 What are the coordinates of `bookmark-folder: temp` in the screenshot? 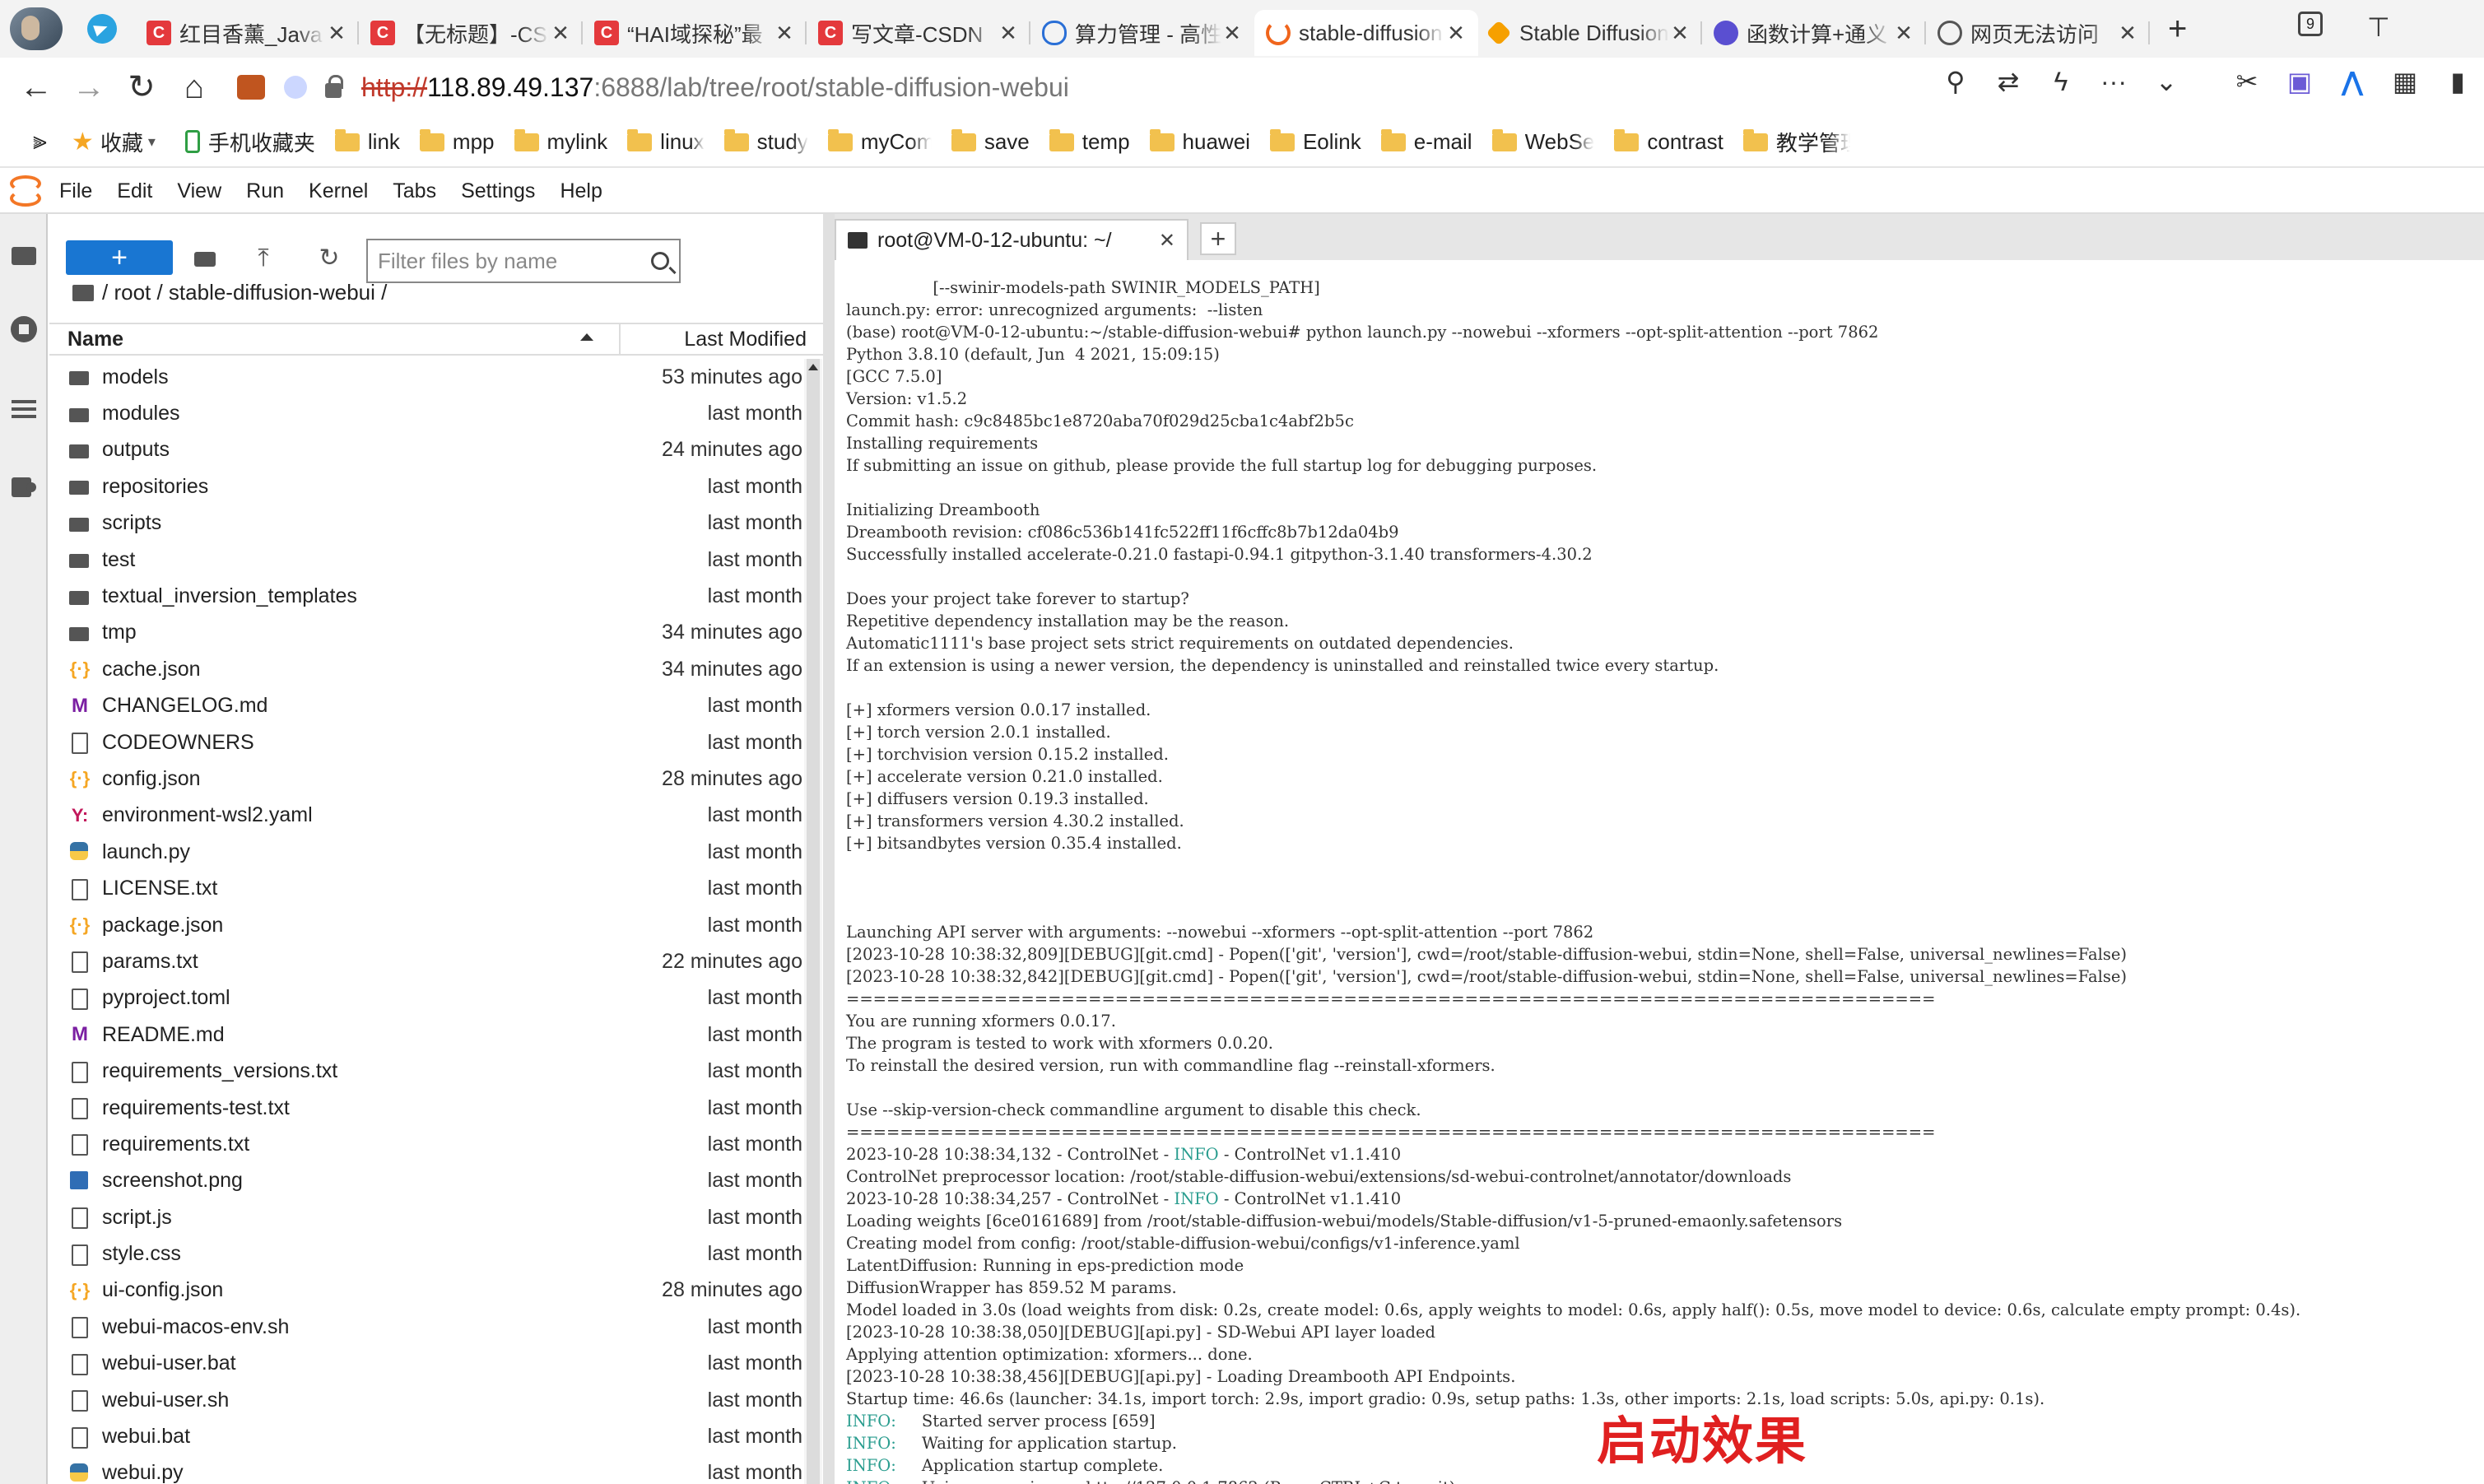 It's located at (1089, 142).